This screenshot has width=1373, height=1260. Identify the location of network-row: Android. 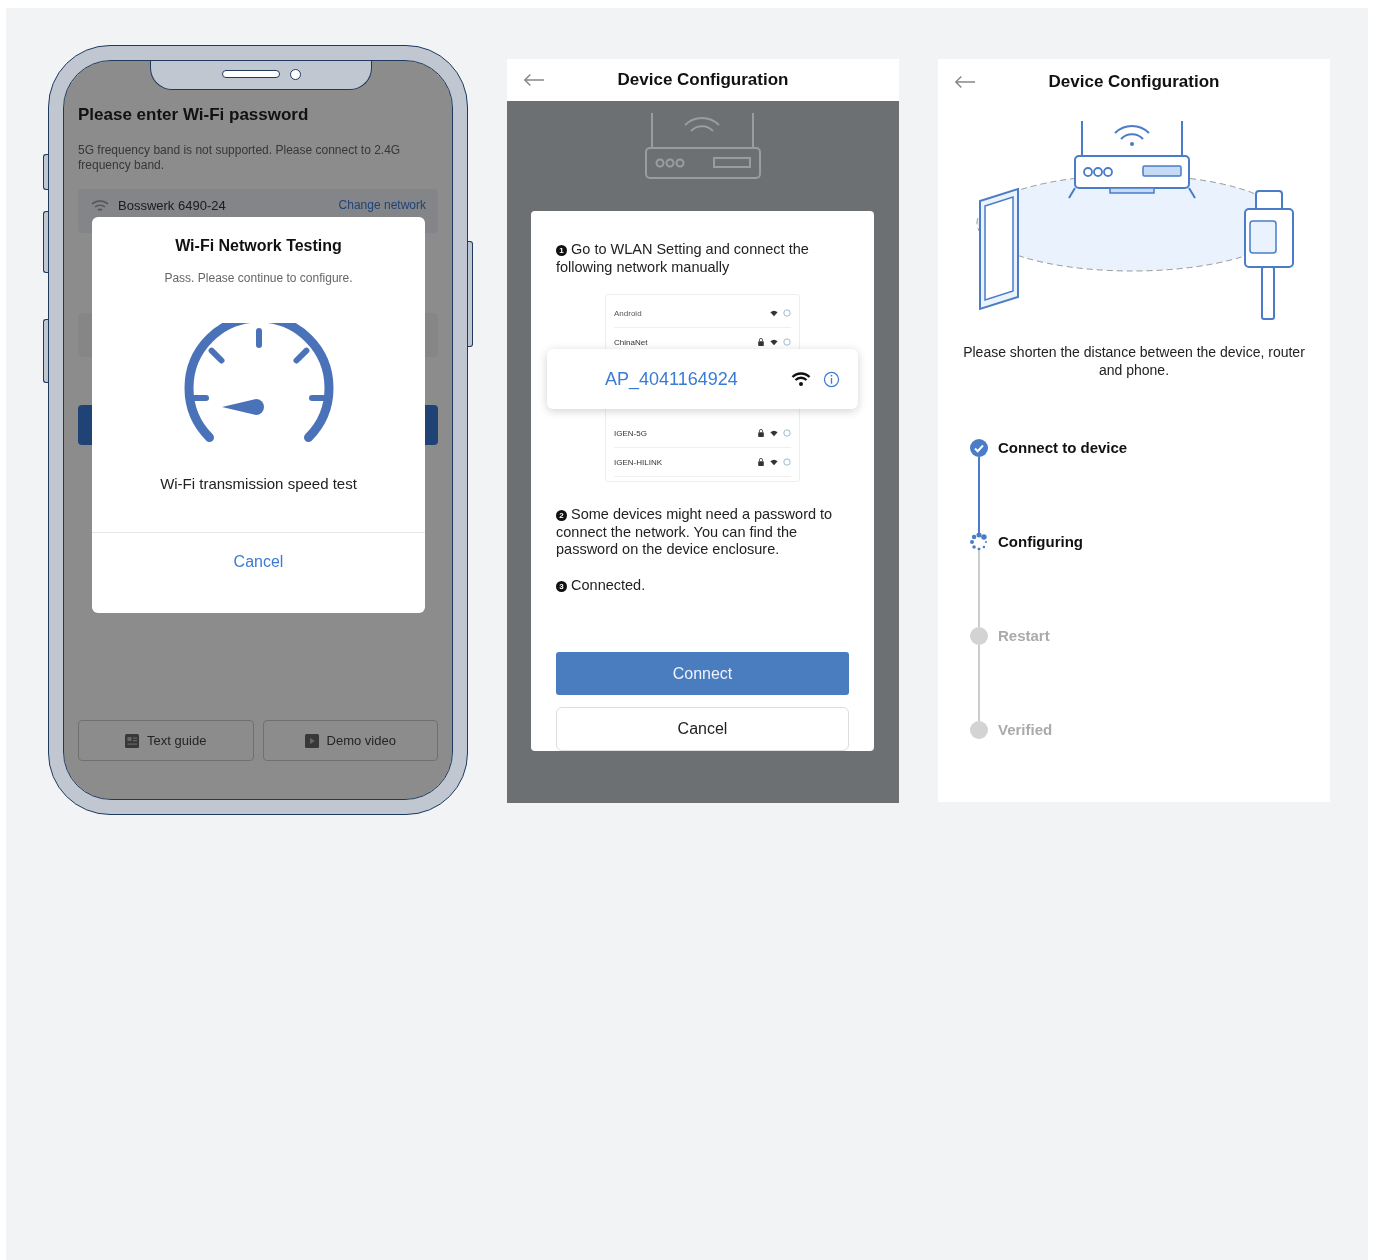
(702, 313).